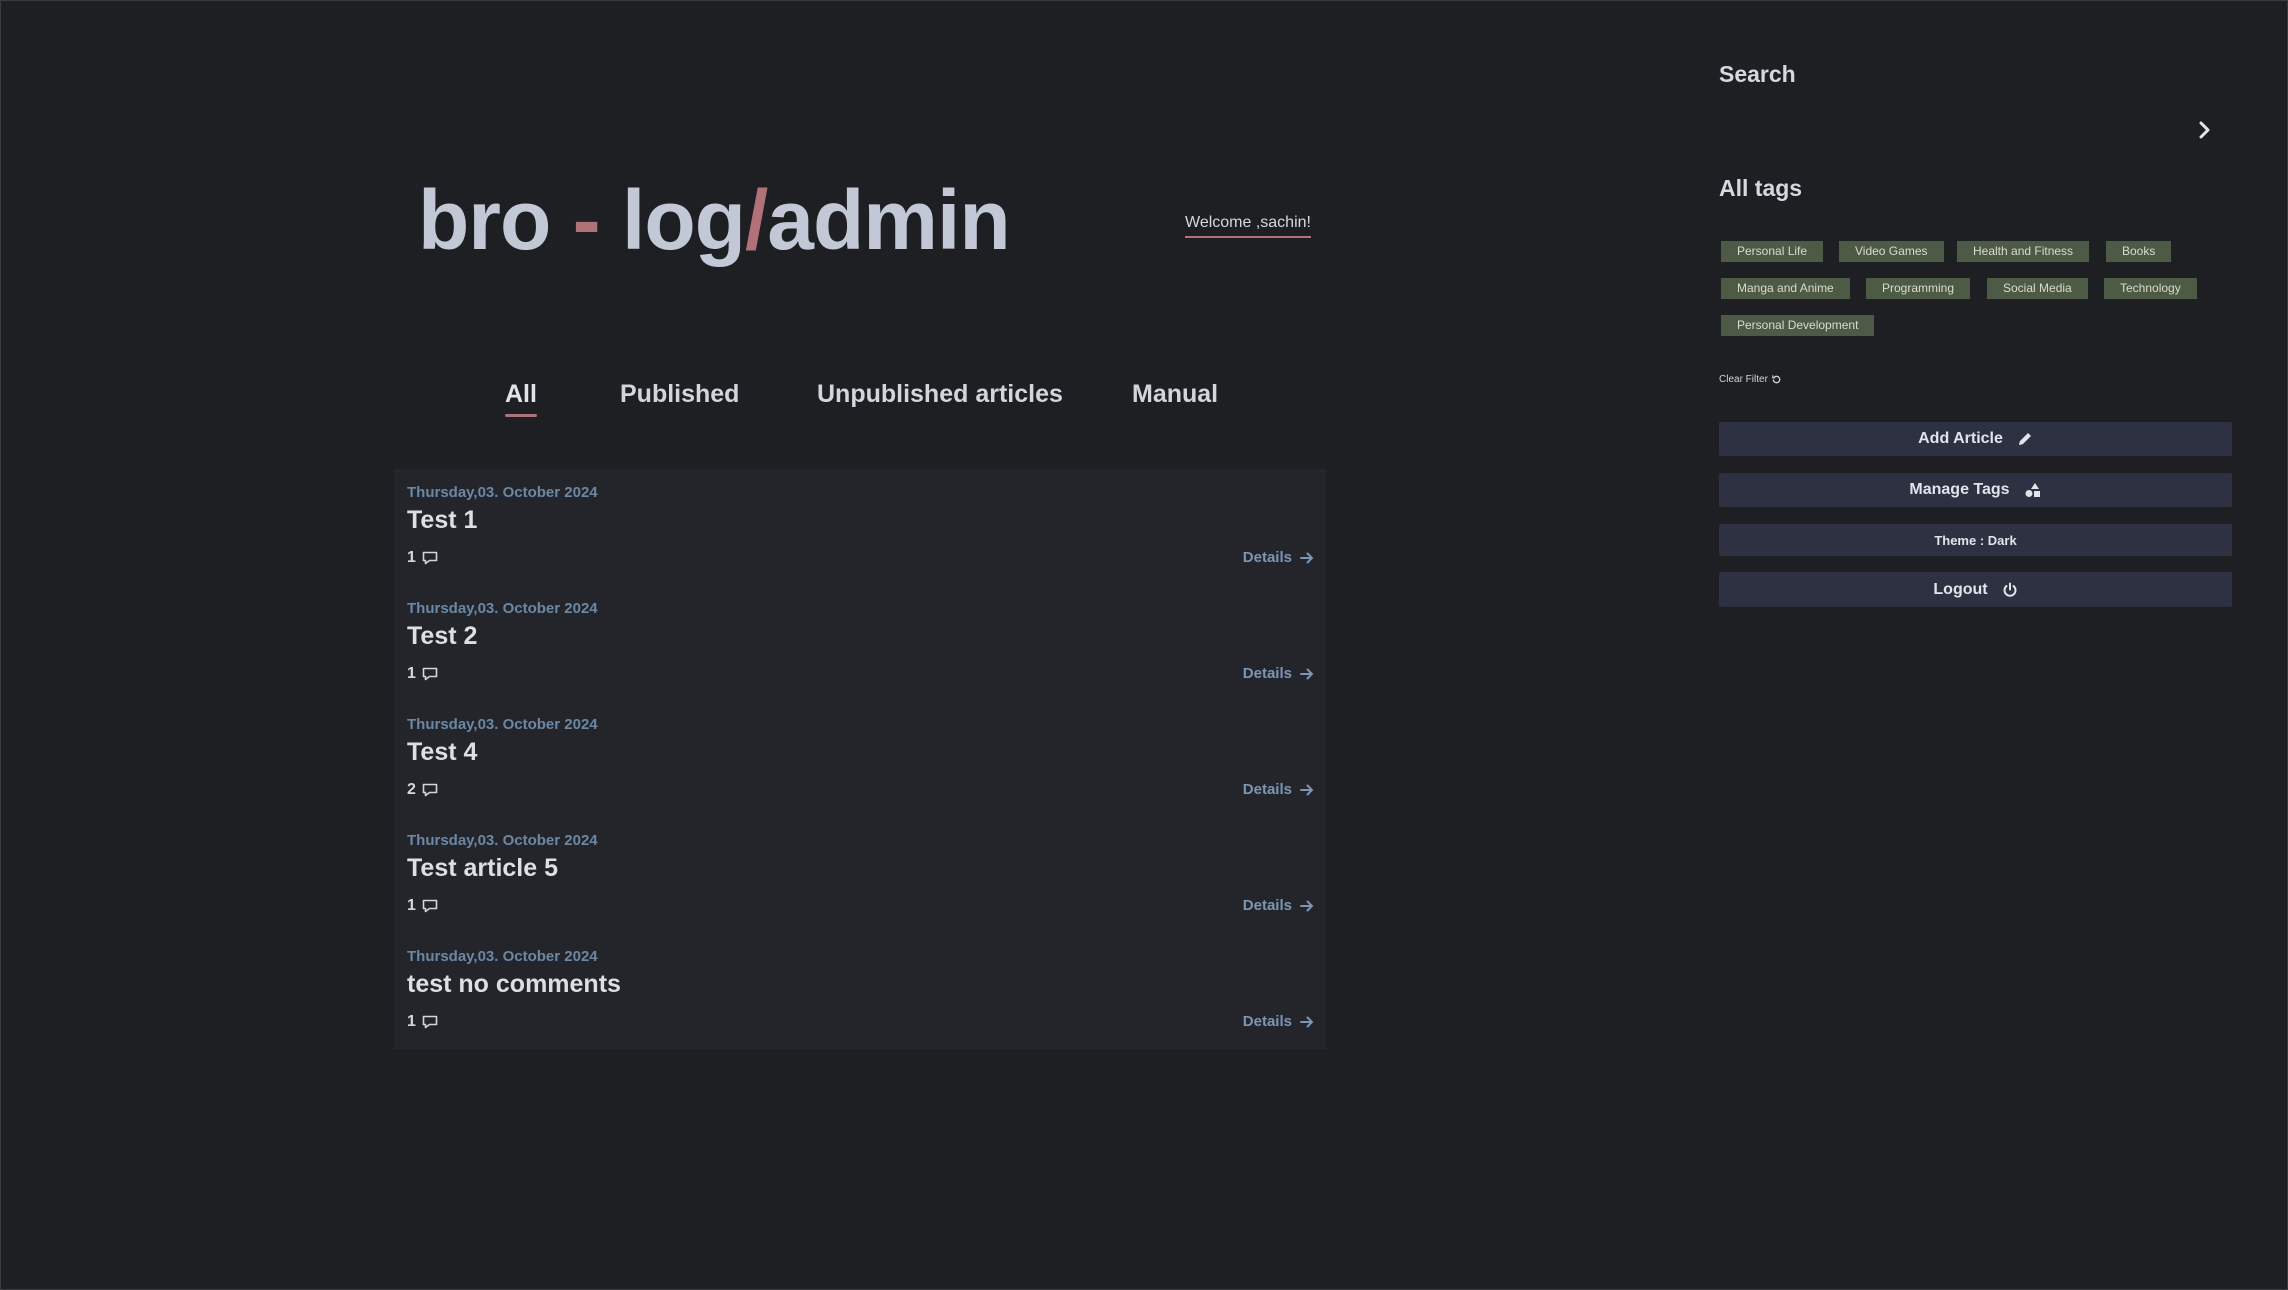  What do you see at coordinates (2150, 288) in the screenshot?
I see `tag-technology: Technology` at bounding box center [2150, 288].